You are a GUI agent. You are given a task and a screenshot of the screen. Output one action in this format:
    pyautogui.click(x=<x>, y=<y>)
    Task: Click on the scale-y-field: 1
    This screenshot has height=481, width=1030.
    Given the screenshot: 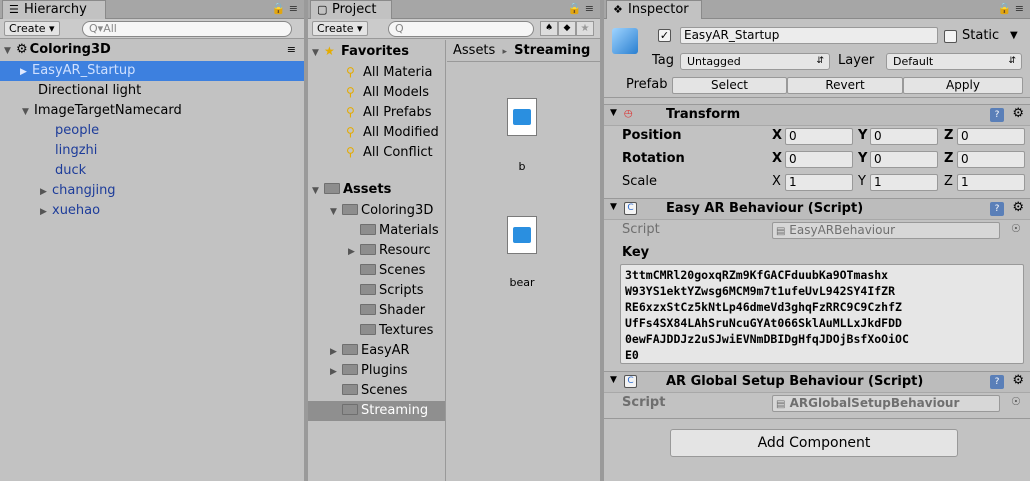 What is the action you would take?
    pyautogui.click(x=904, y=182)
    